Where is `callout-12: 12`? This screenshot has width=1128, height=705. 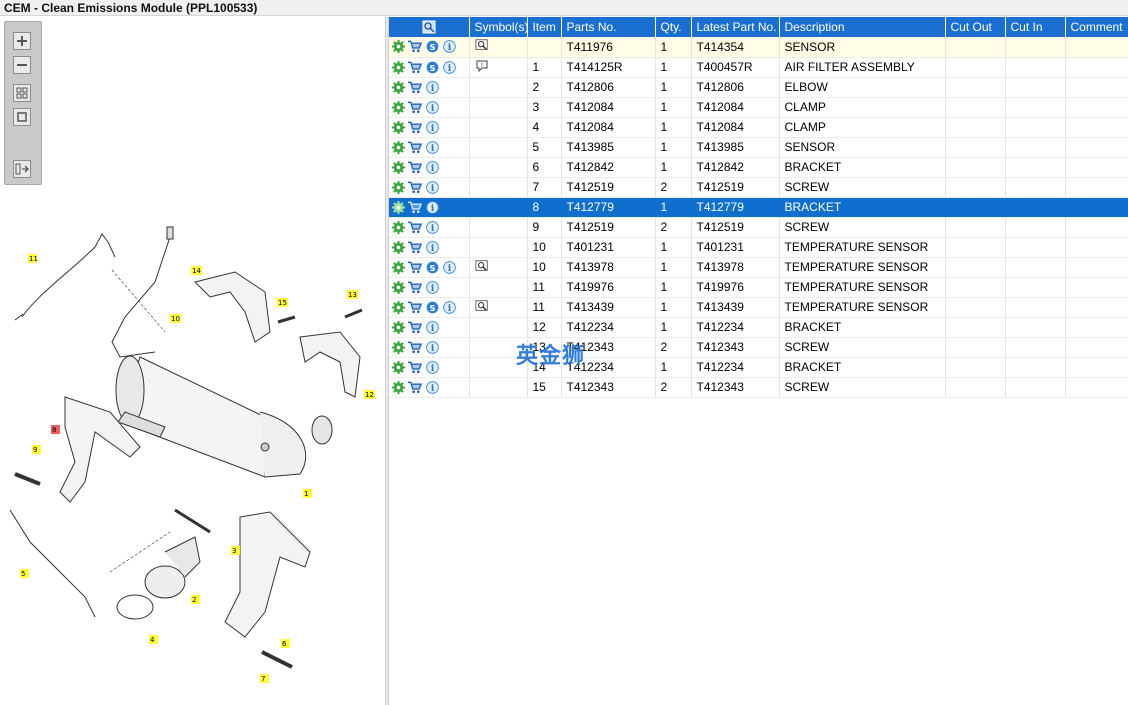
callout-12: 12 is located at coordinates (369, 394).